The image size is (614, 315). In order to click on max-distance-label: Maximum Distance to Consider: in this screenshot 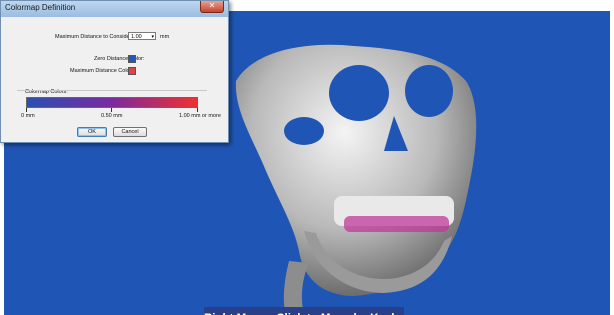, I will do `click(94, 37)`.